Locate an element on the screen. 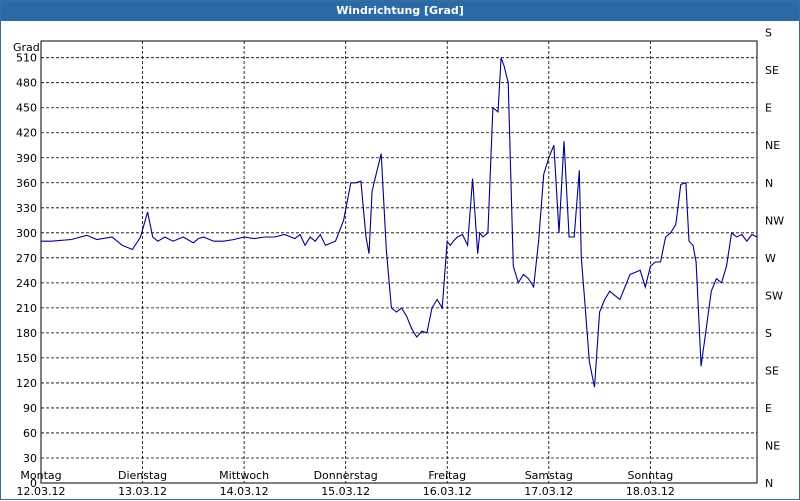 The height and width of the screenshot is (501, 800). y-tick-label: 120 is located at coordinates (26, 383).